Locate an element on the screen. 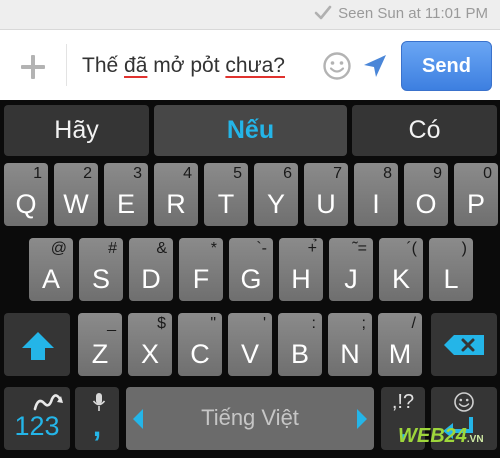 Image resolution: width=500 pixels, height=458 pixels. key-j: ˜= J is located at coordinates (351, 269).